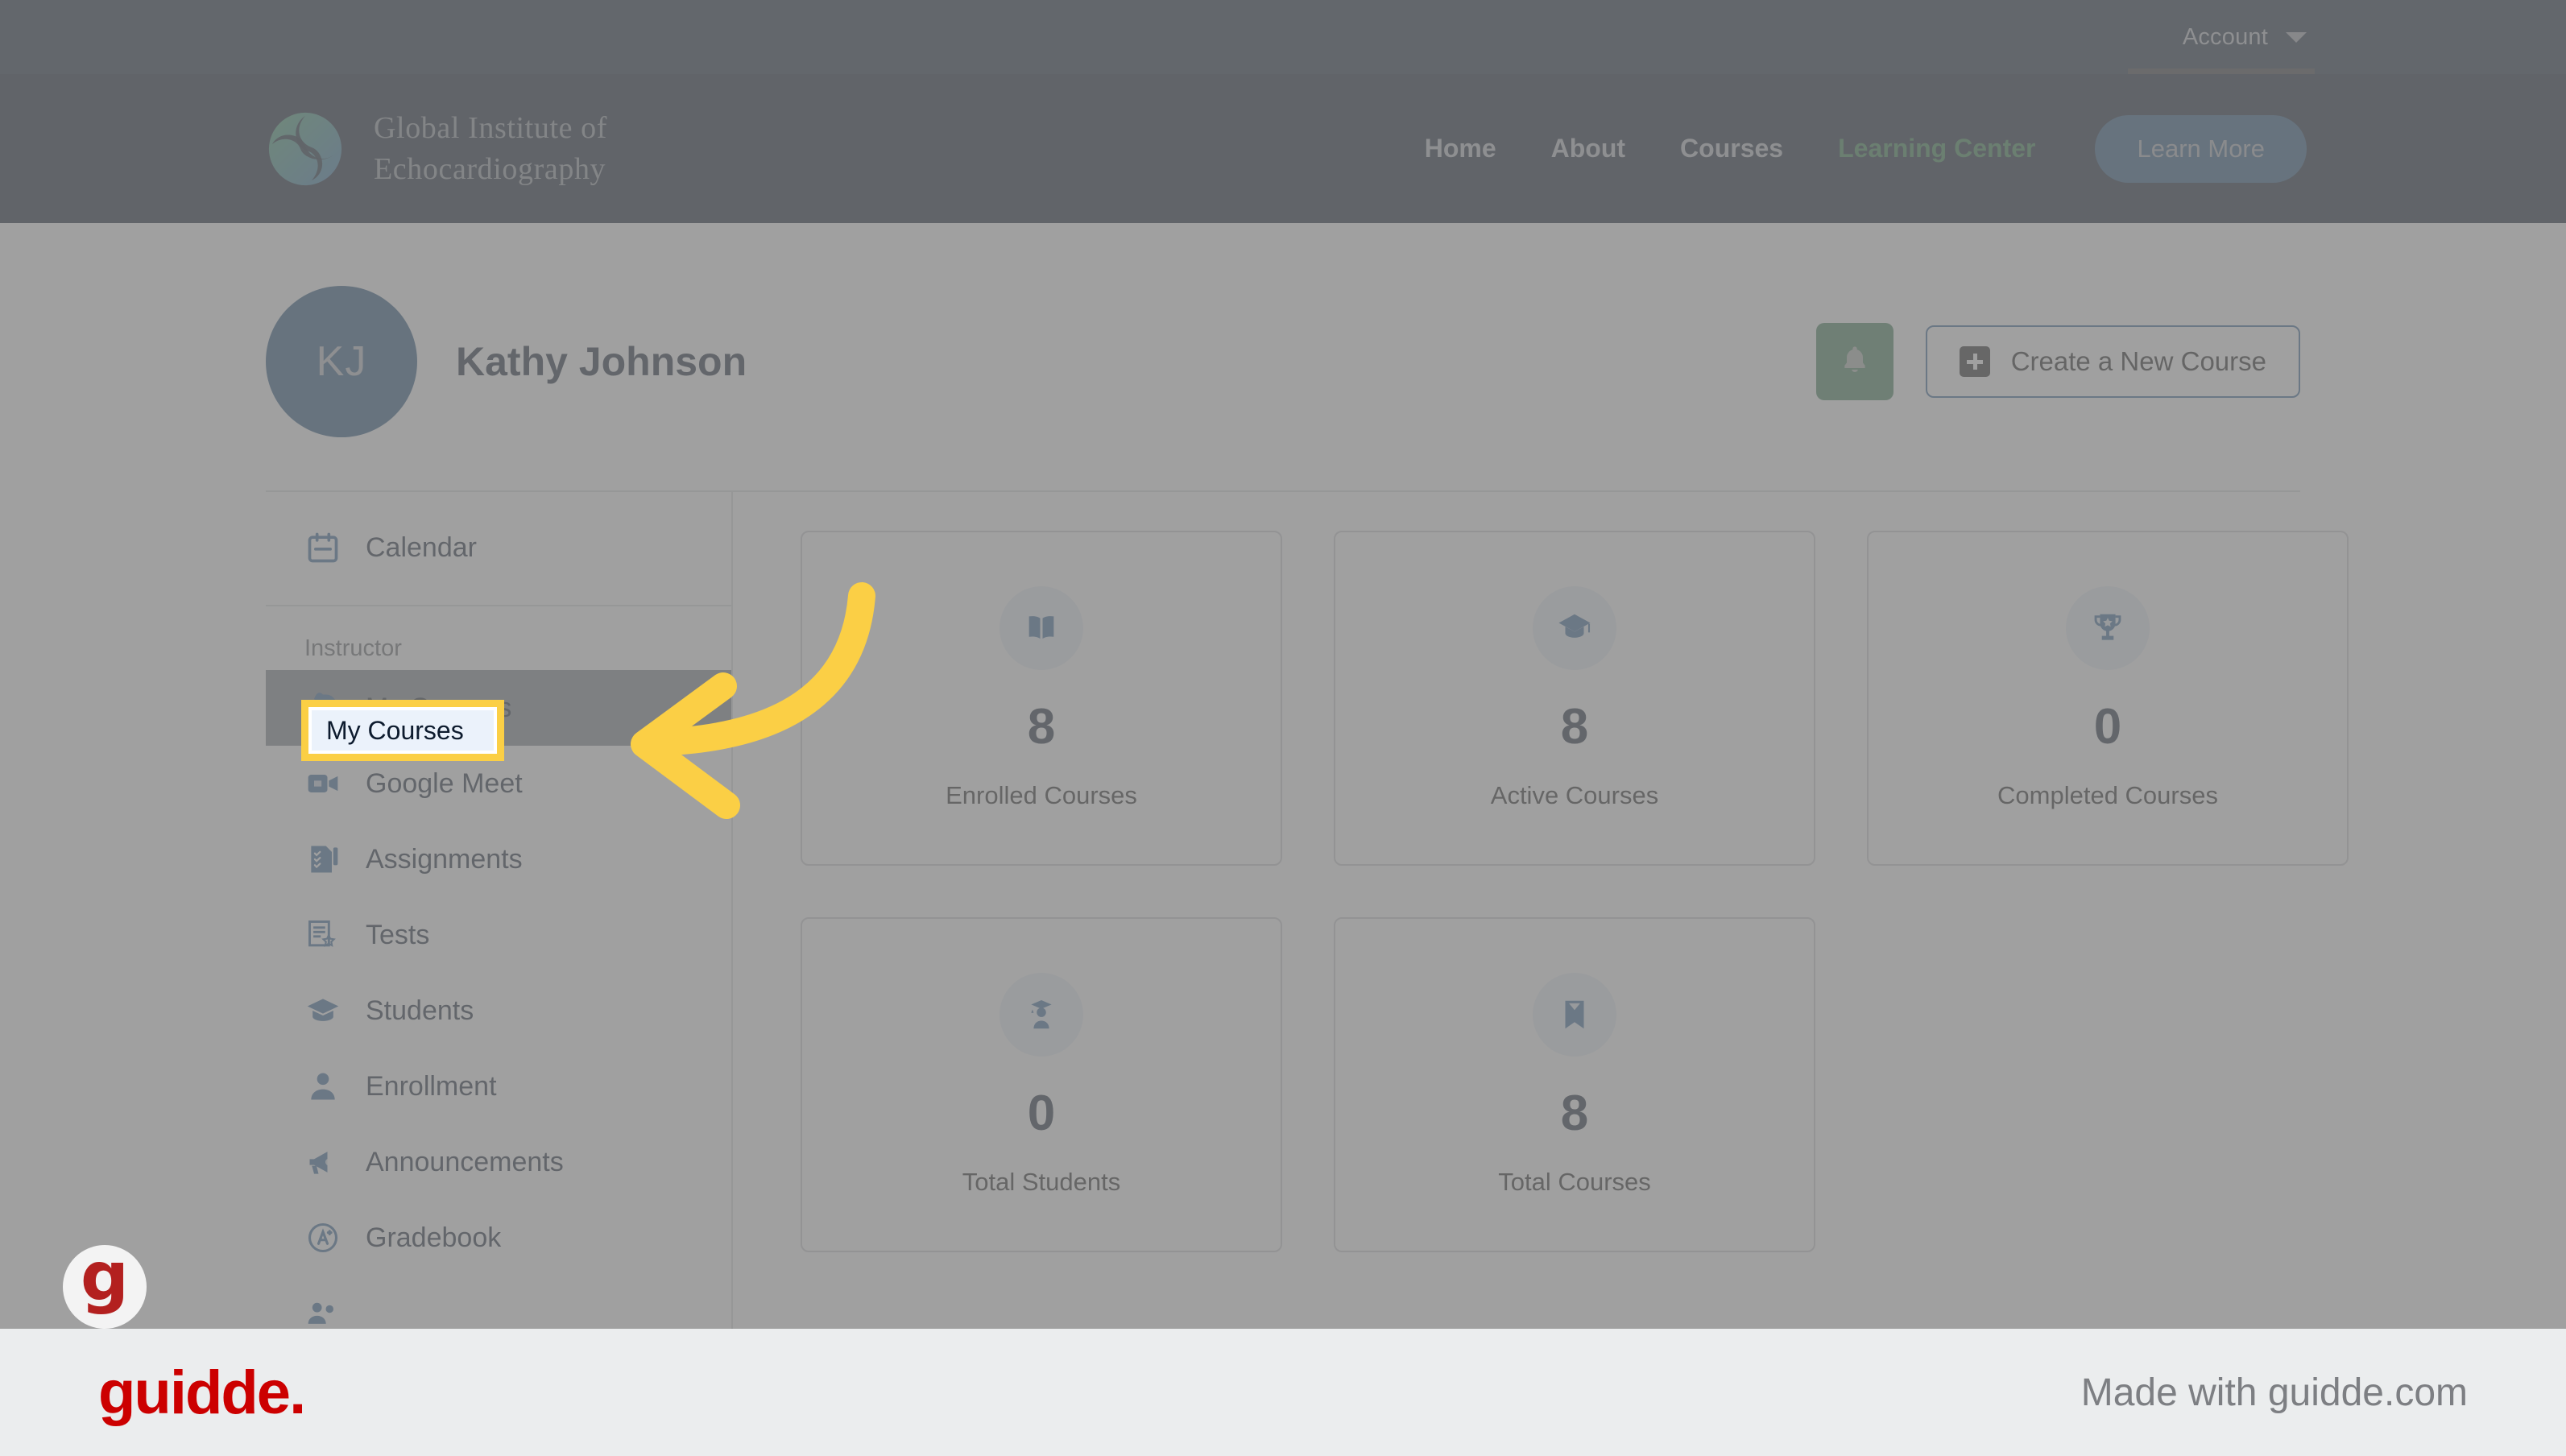 The width and height of the screenshot is (2566, 1456). What do you see at coordinates (444, 783) in the screenshot?
I see `sidebar-item-label: Google Meet` at bounding box center [444, 783].